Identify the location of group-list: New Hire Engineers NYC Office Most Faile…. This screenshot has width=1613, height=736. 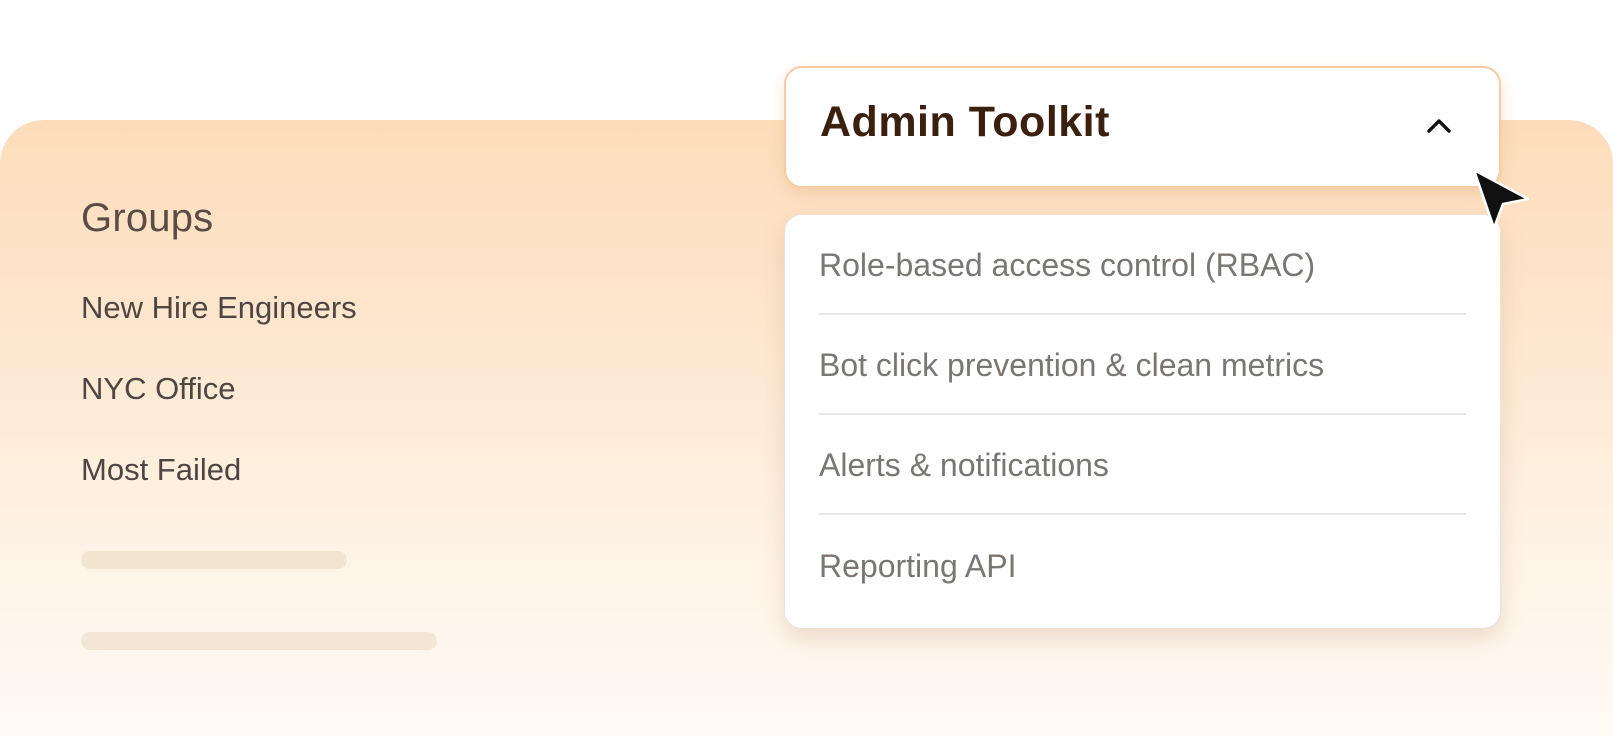
(341, 411).